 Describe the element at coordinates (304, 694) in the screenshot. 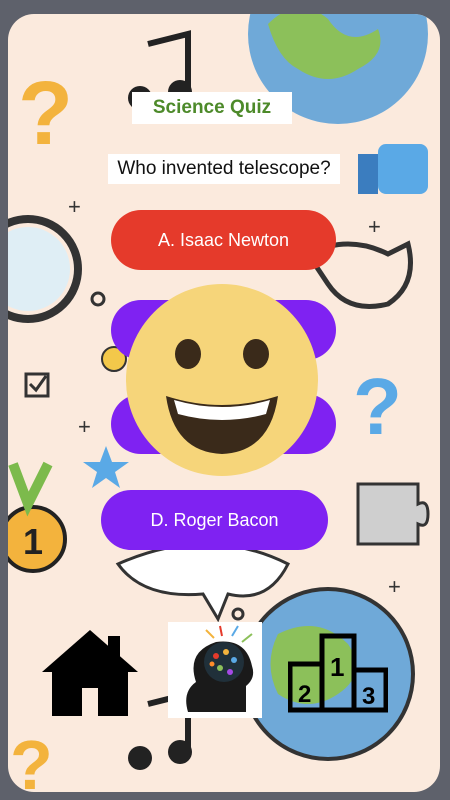

I see `podium-second-label: 2` at that location.